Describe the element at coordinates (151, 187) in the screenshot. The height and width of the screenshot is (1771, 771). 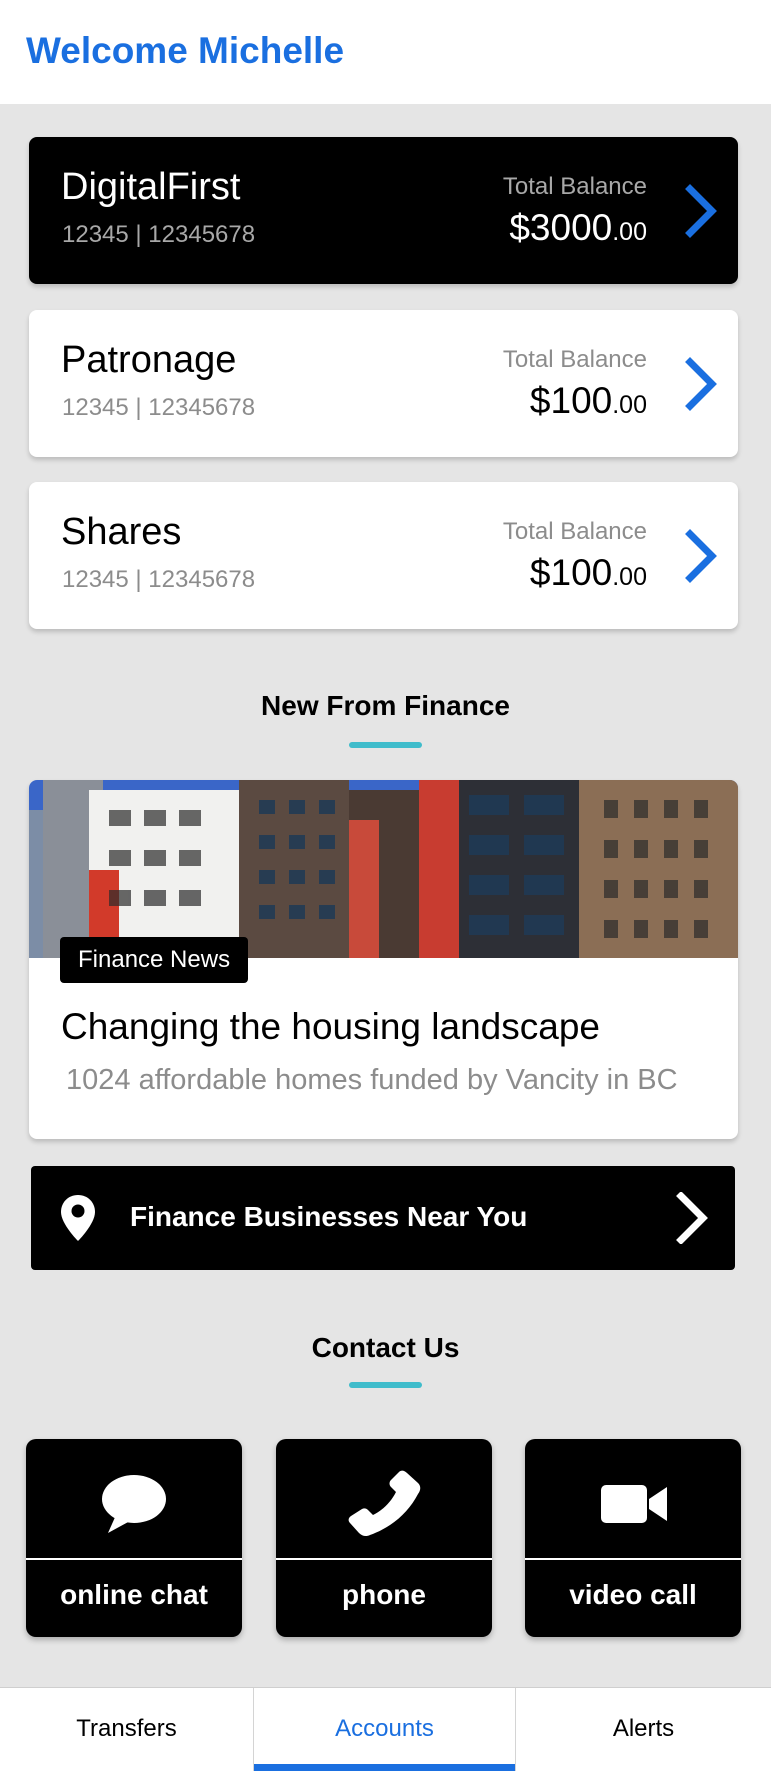
I see `account-name: DigitalFirst` at that location.